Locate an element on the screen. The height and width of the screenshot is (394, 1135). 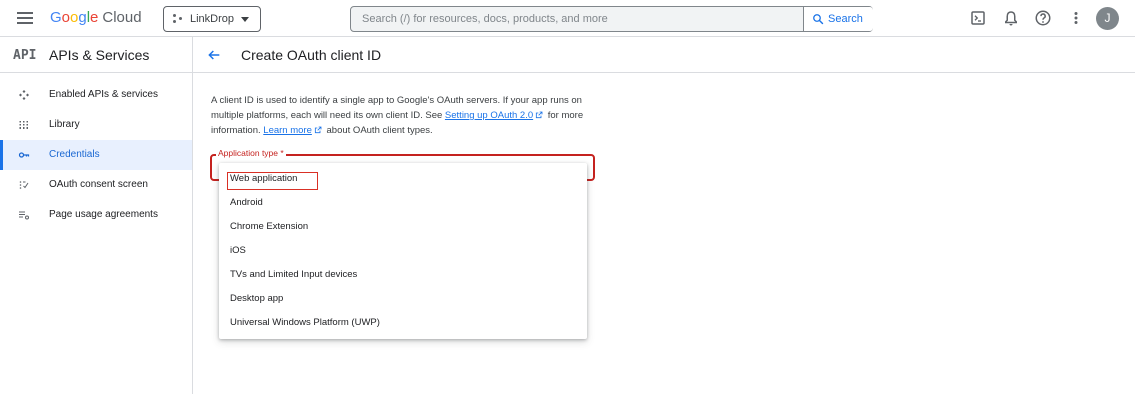
sidebar-item-label: OAuth consent screen is located at coordinates (98, 184).